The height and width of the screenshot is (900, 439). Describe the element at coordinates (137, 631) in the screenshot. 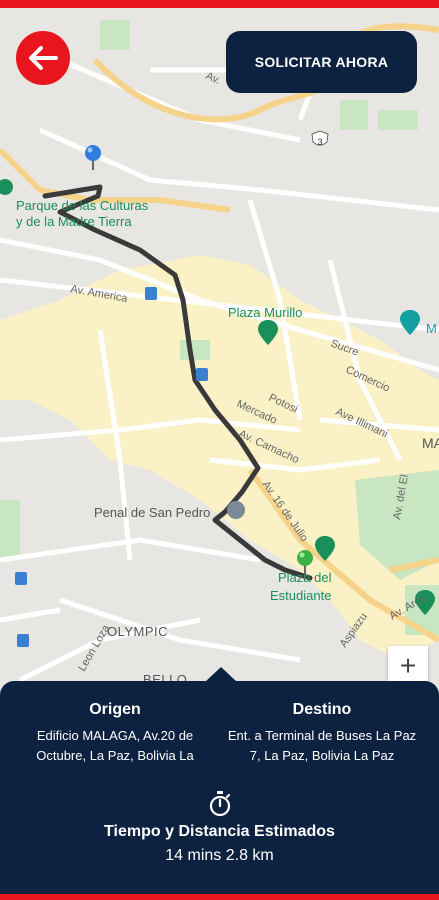

I see `olympic-label: OLYMPIC` at that location.